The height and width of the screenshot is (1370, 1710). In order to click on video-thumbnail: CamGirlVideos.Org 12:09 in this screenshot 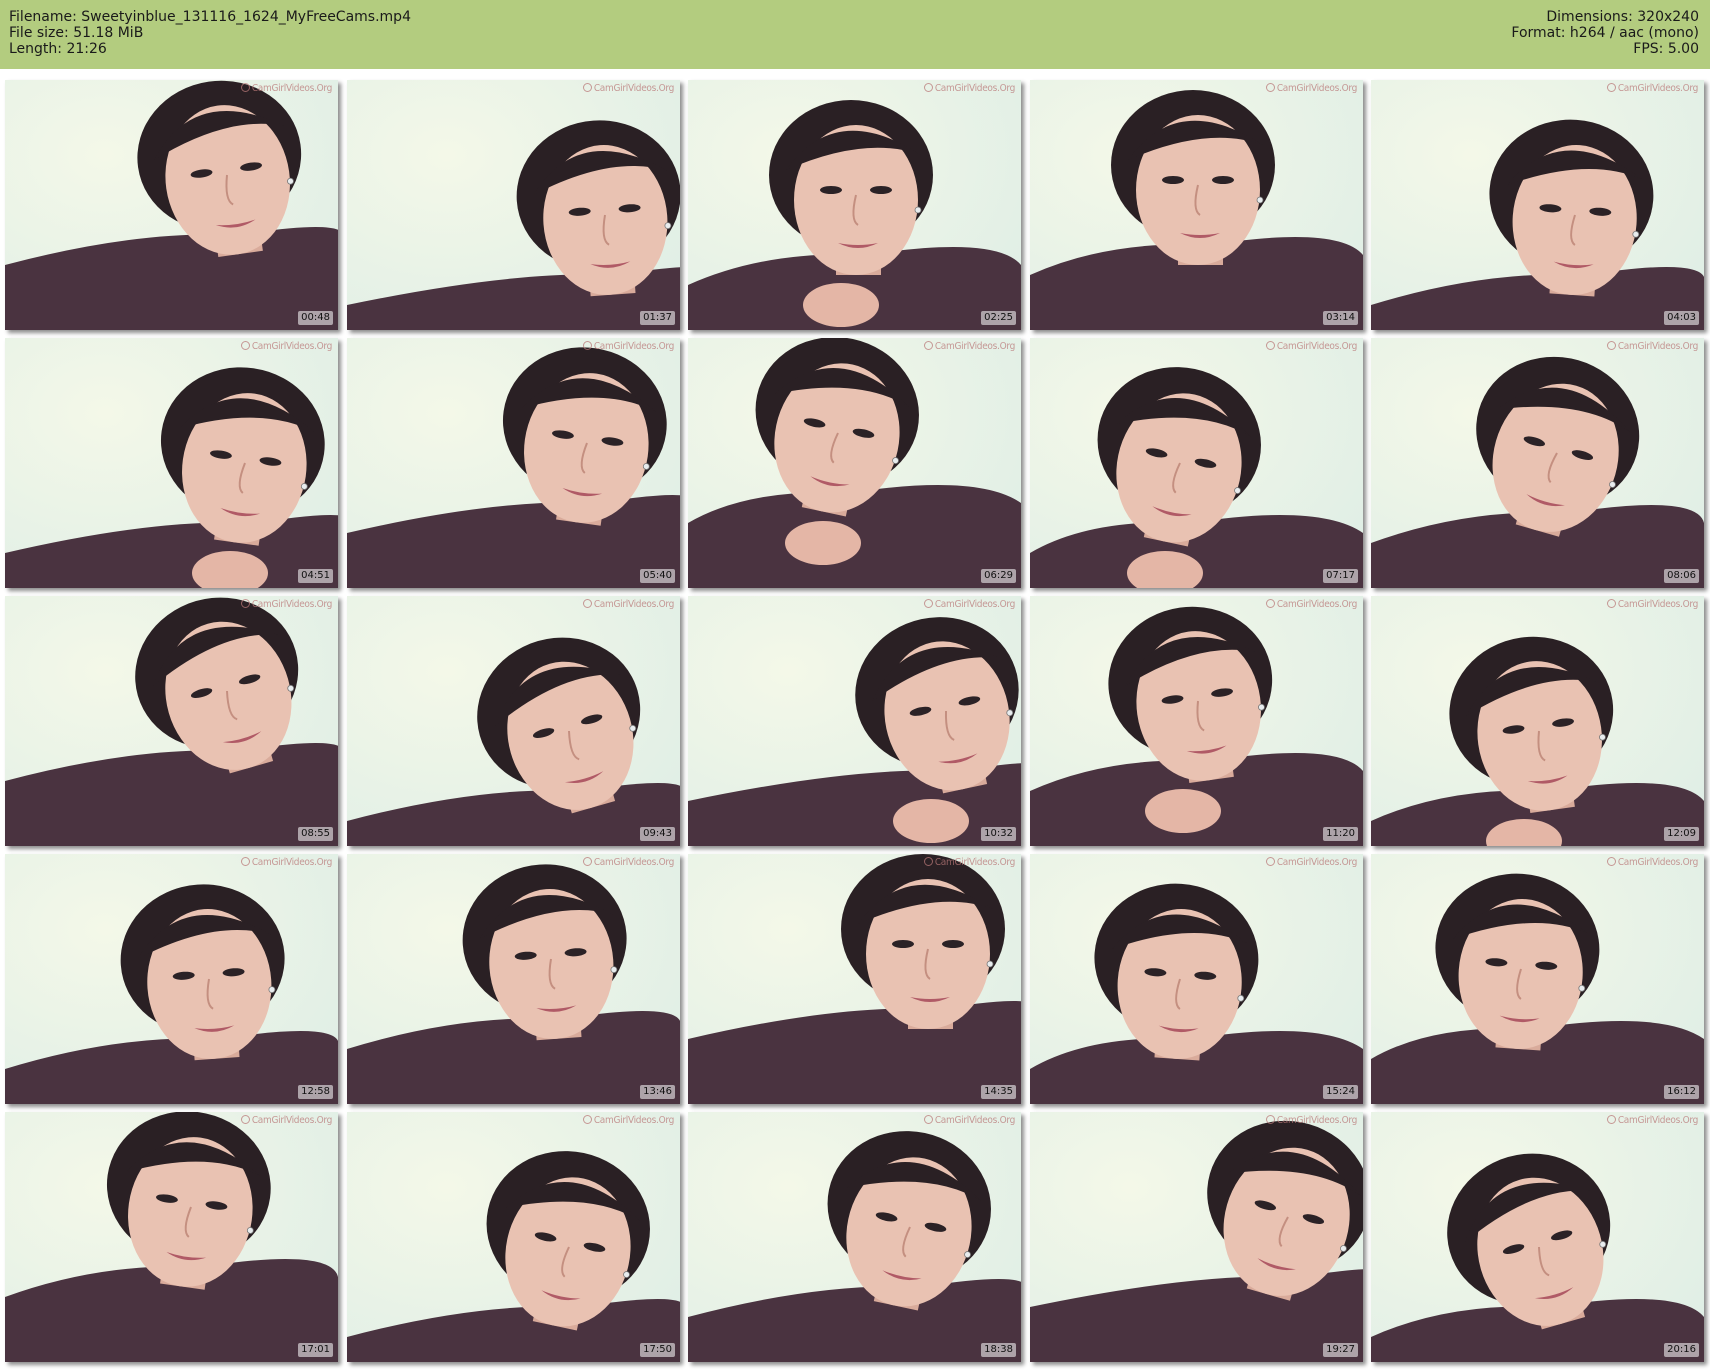, I will do `click(1537, 721)`.